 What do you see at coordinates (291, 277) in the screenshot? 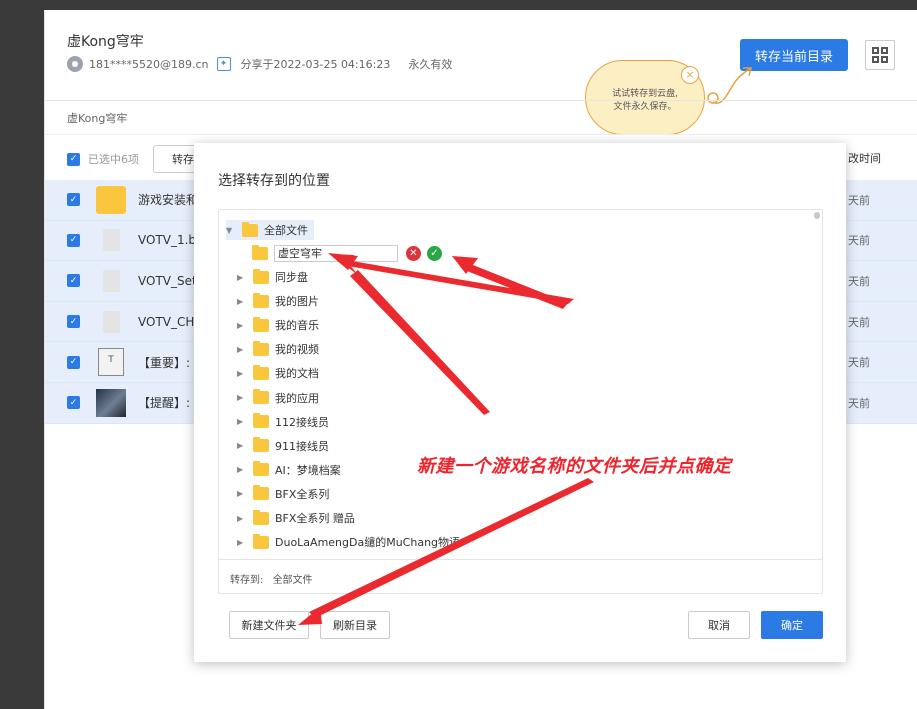
I see `tree-node-label: 同步盘` at bounding box center [291, 277].